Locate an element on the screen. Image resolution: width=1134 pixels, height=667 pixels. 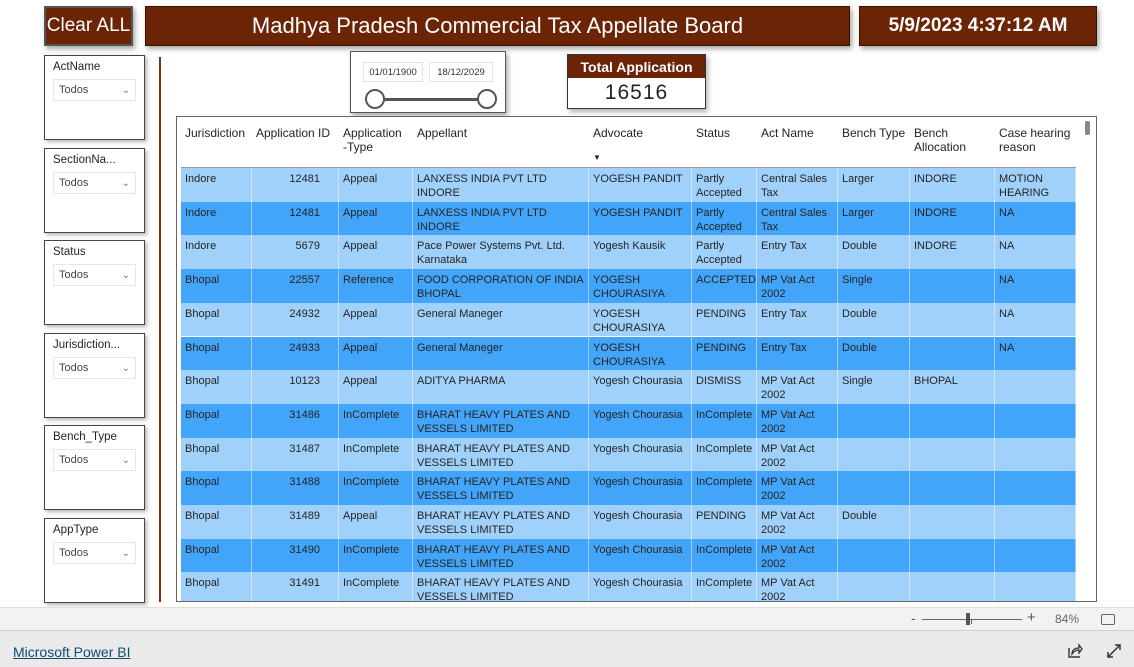
zoom-center-tick is located at coordinates (971, 621).